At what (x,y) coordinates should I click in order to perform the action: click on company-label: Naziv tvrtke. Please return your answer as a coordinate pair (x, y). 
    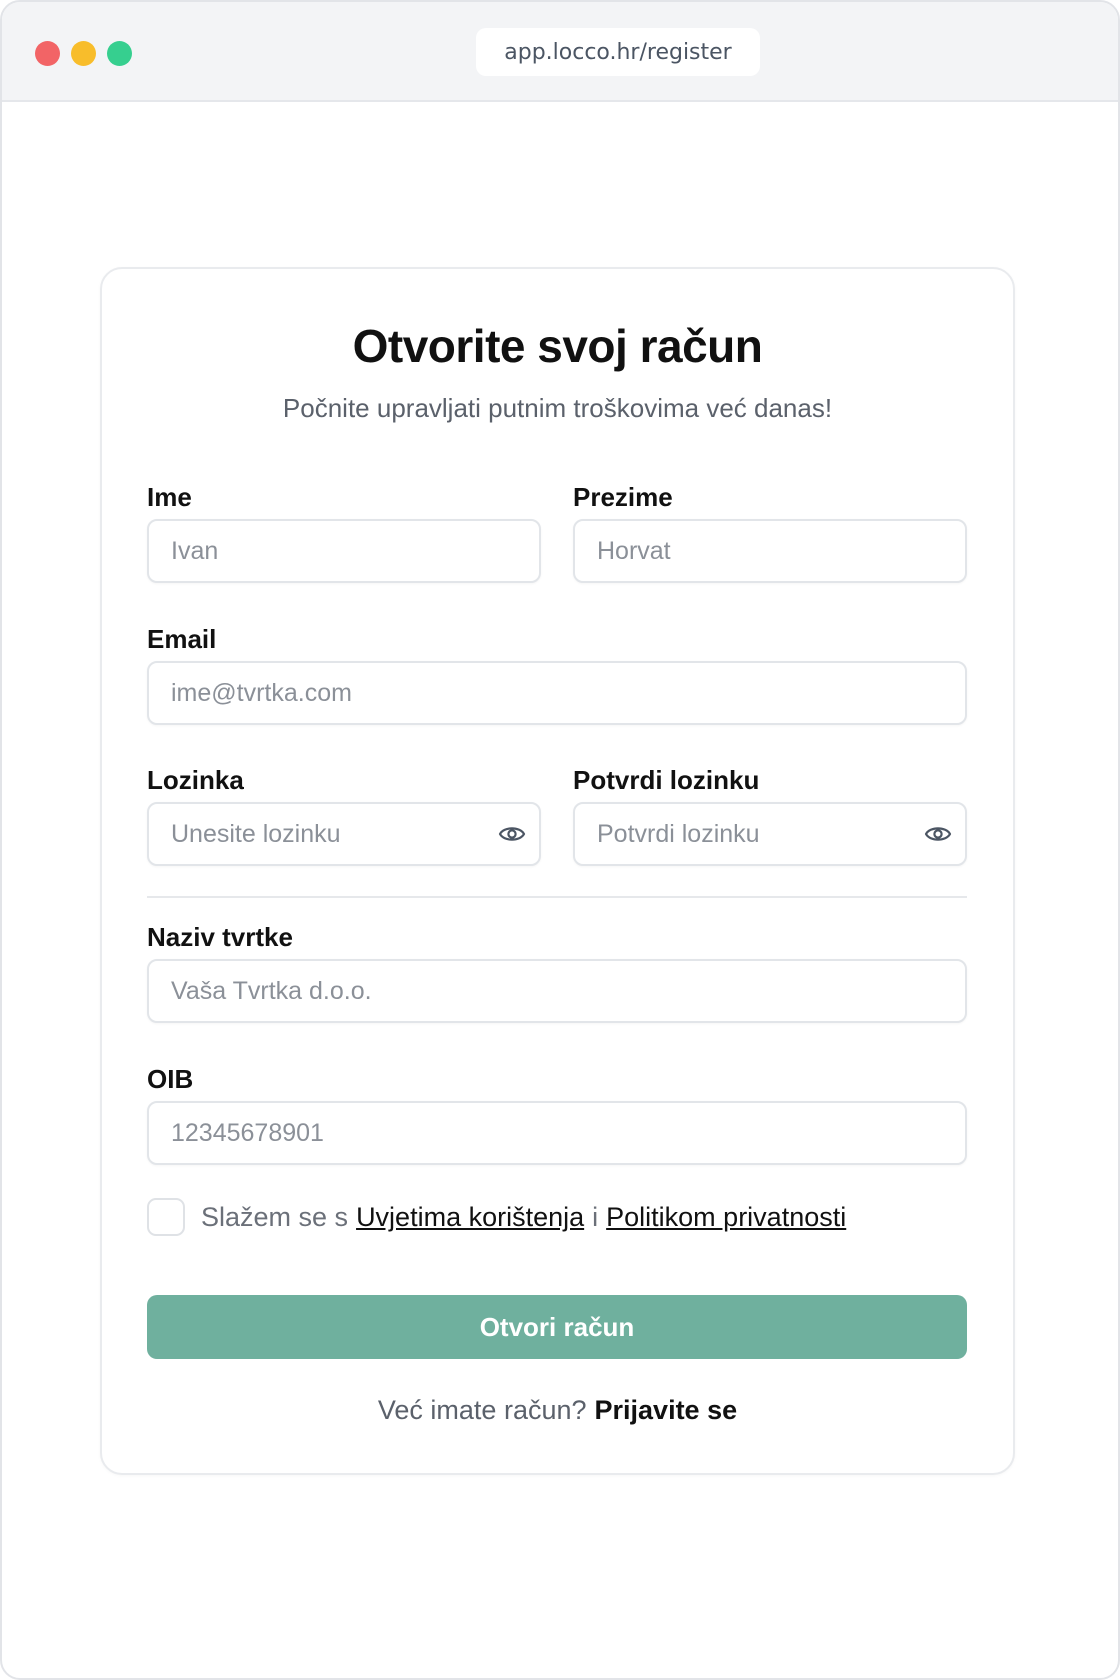
    Looking at the image, I should click on (220, 937).